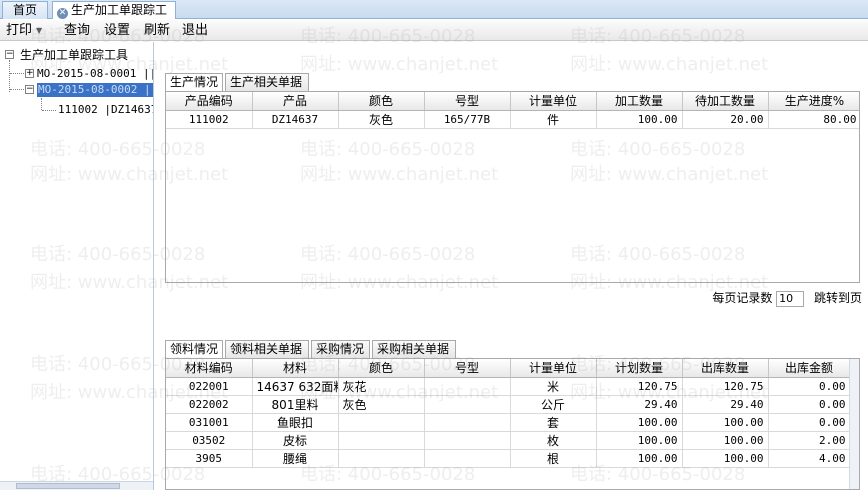 This screenshot has width=868, height=490. What do you see at coordinates (813, 119) in the screenshot?
I see `progress-cell: 80.00` at bounding box center [813, 119].